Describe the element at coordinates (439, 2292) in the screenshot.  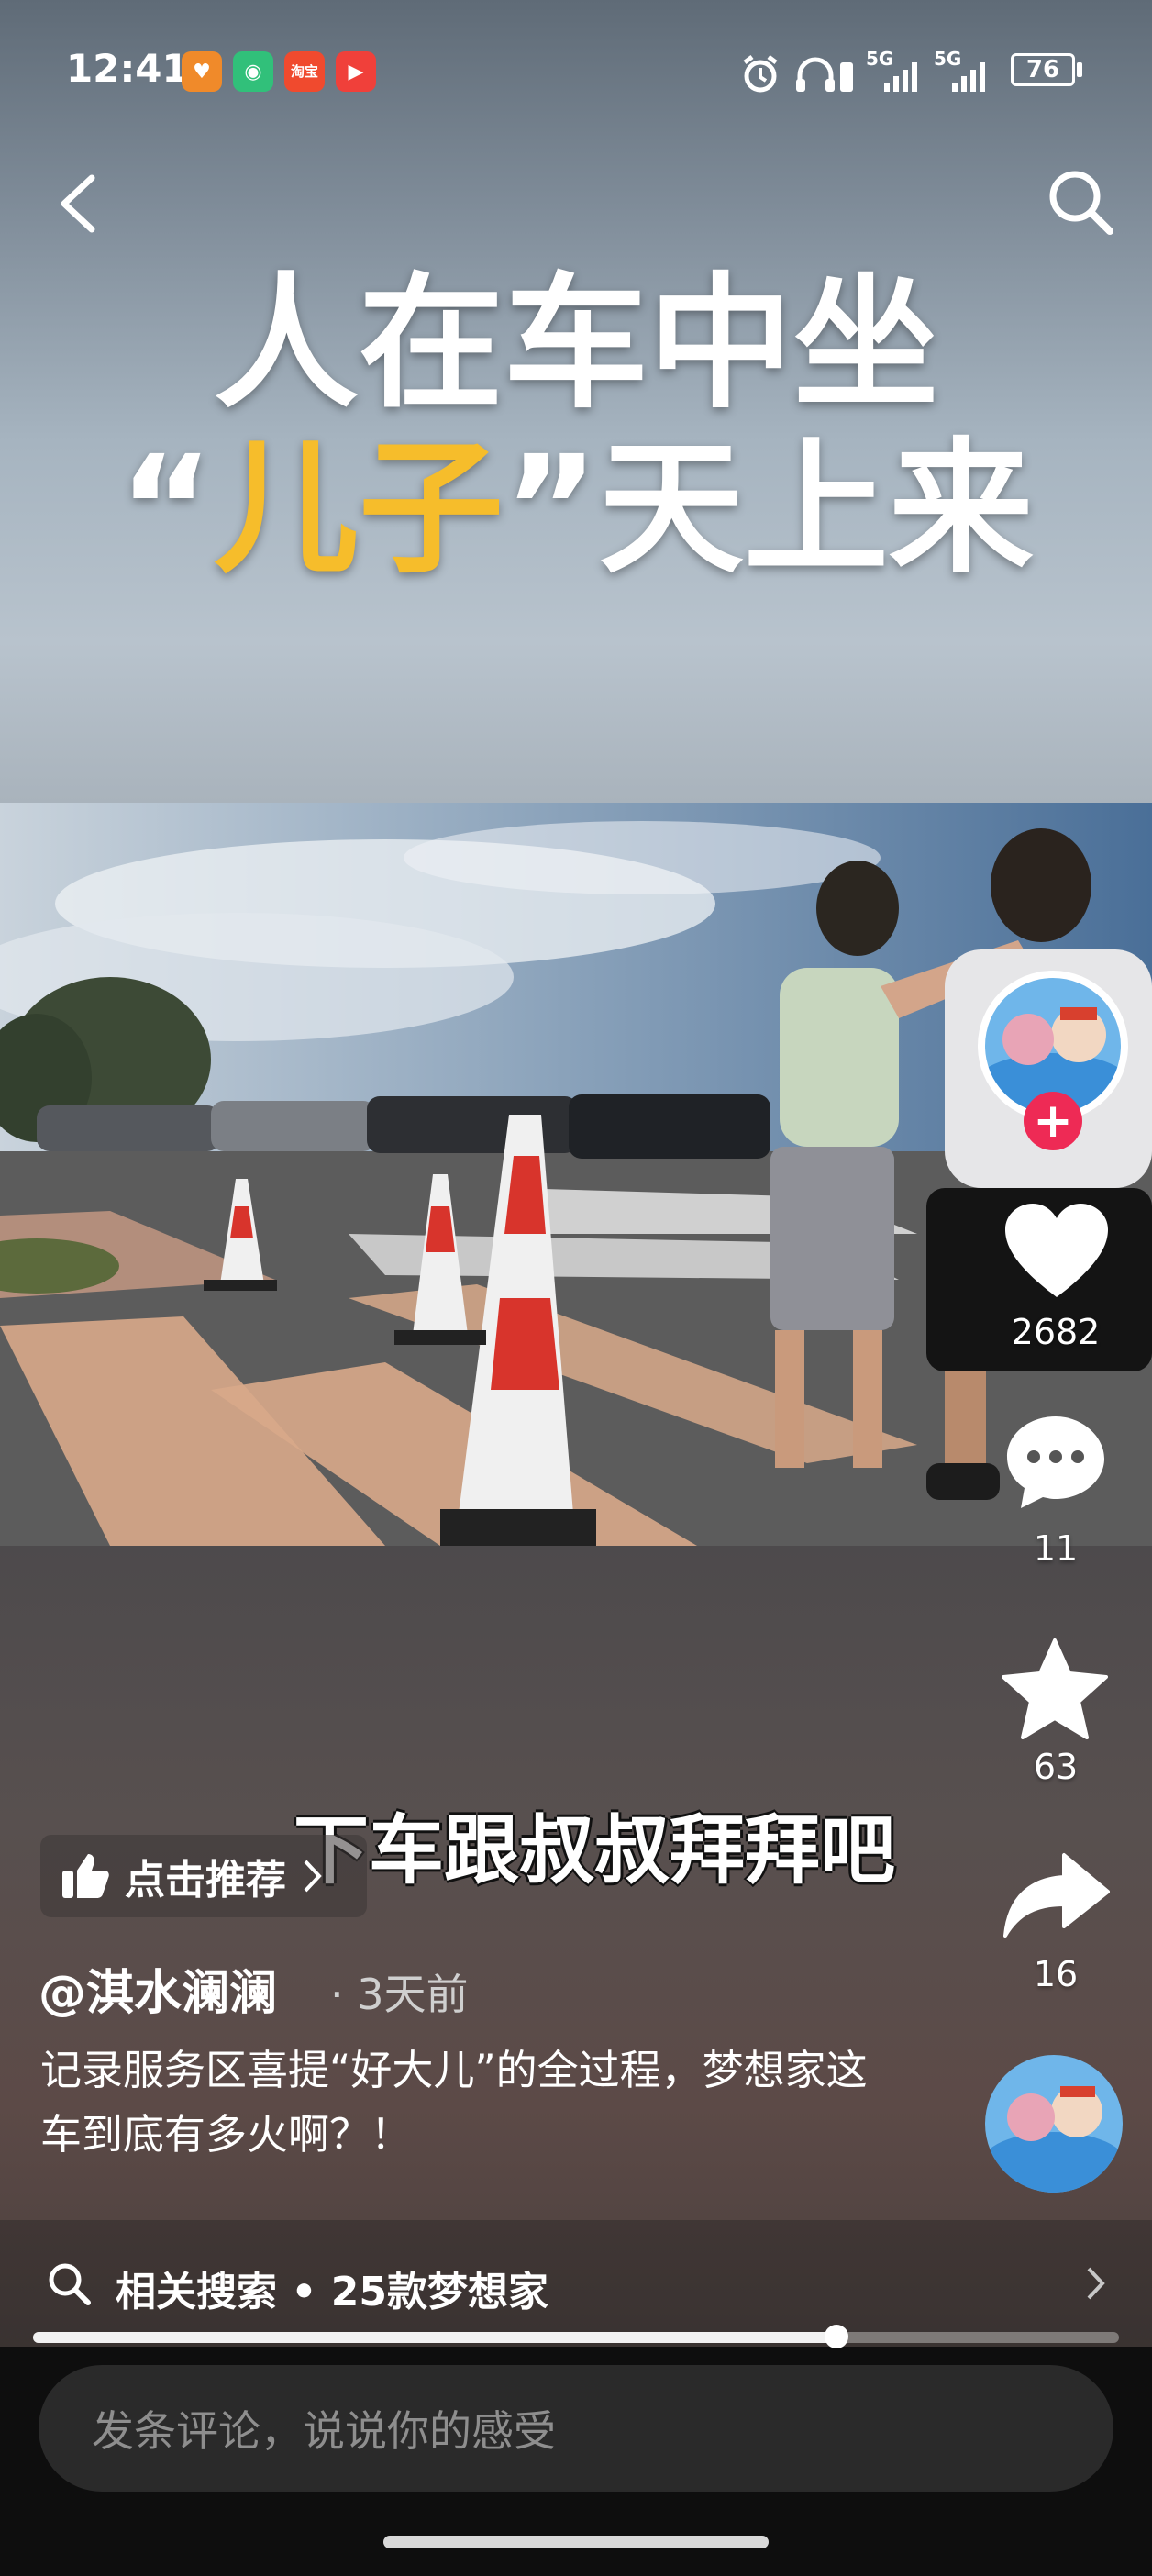
I see `related-search-query: 25款梦想家` at that location.